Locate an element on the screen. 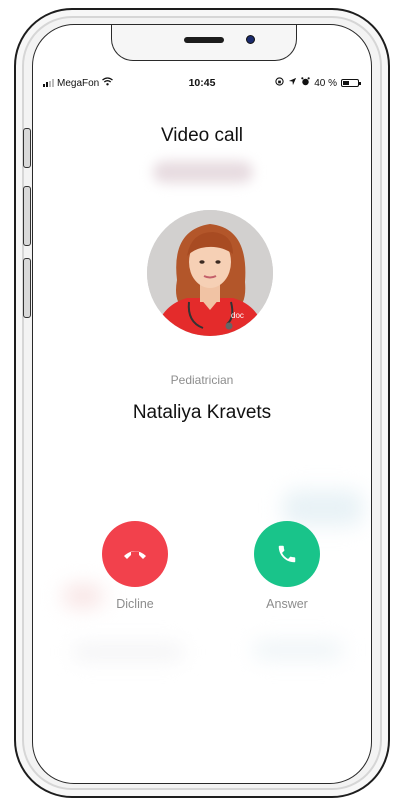  notch is located at coordinates (204, 43).